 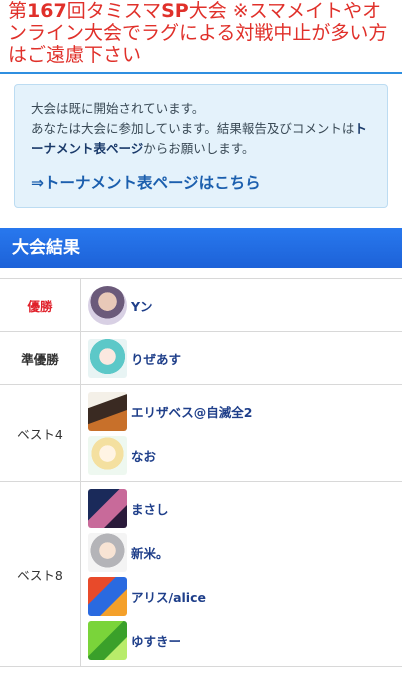 I want to click on player-entry: りぜあす, so click(x=245, y=358).